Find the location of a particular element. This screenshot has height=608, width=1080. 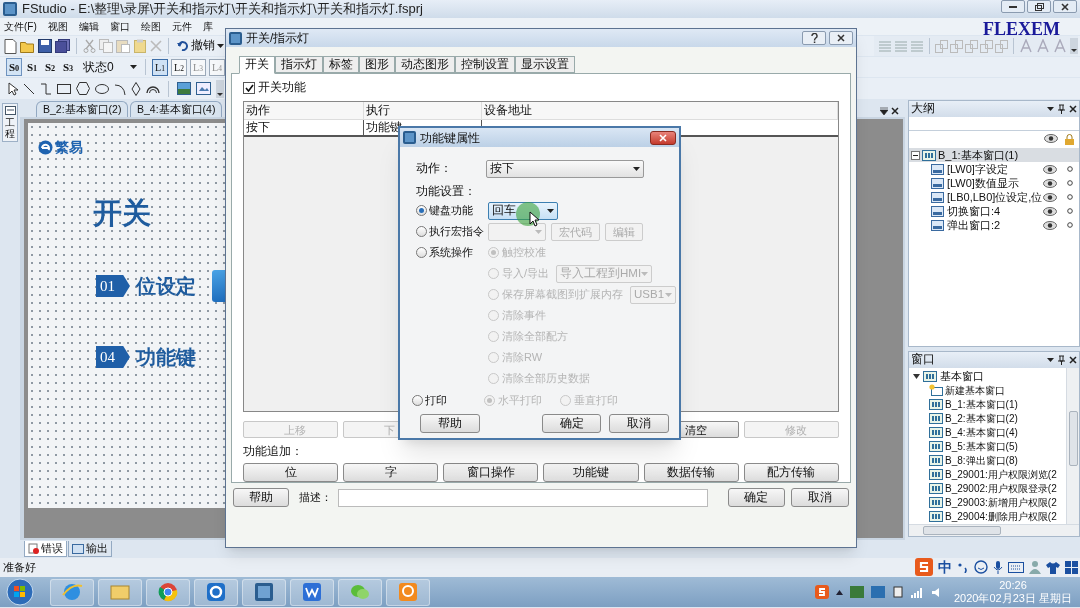

microphone-icon is located at coordinates (998, 567).